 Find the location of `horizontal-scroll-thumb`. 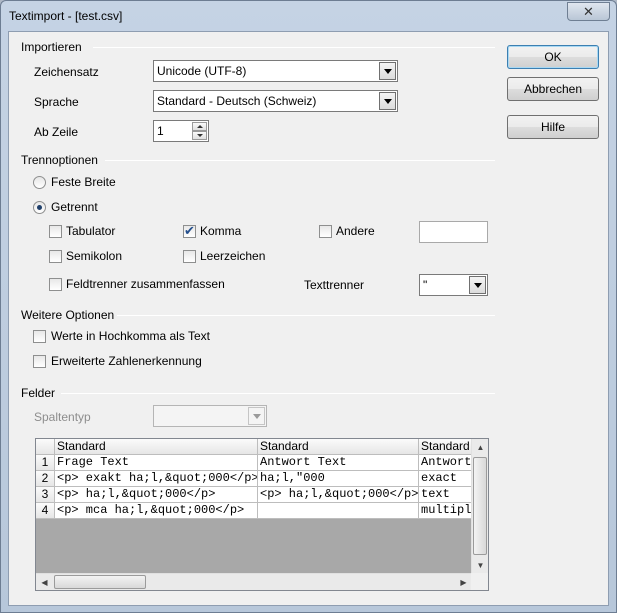

horizontal-scroll-thumb is located at coordinates (100, 582).